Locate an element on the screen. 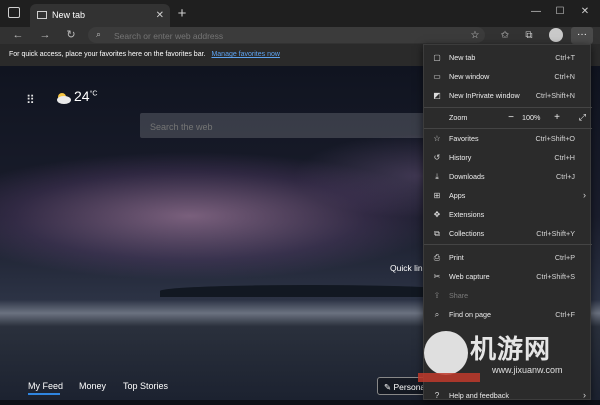 The height and width of the screenshot is (405, 600). zoom-out-icon: − is located at coordinates (511, 117).